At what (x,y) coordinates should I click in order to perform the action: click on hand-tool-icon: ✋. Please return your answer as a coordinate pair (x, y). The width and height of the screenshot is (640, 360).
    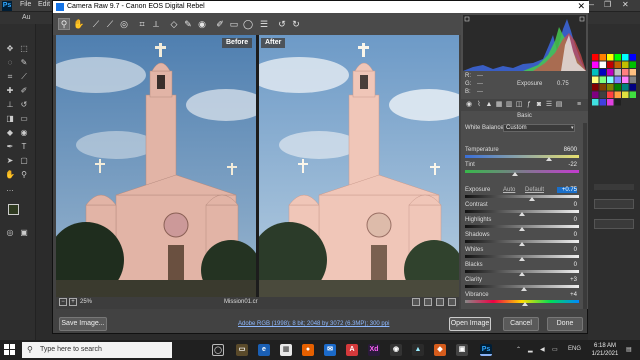
    Looking at the image, I should click on (78, 24).